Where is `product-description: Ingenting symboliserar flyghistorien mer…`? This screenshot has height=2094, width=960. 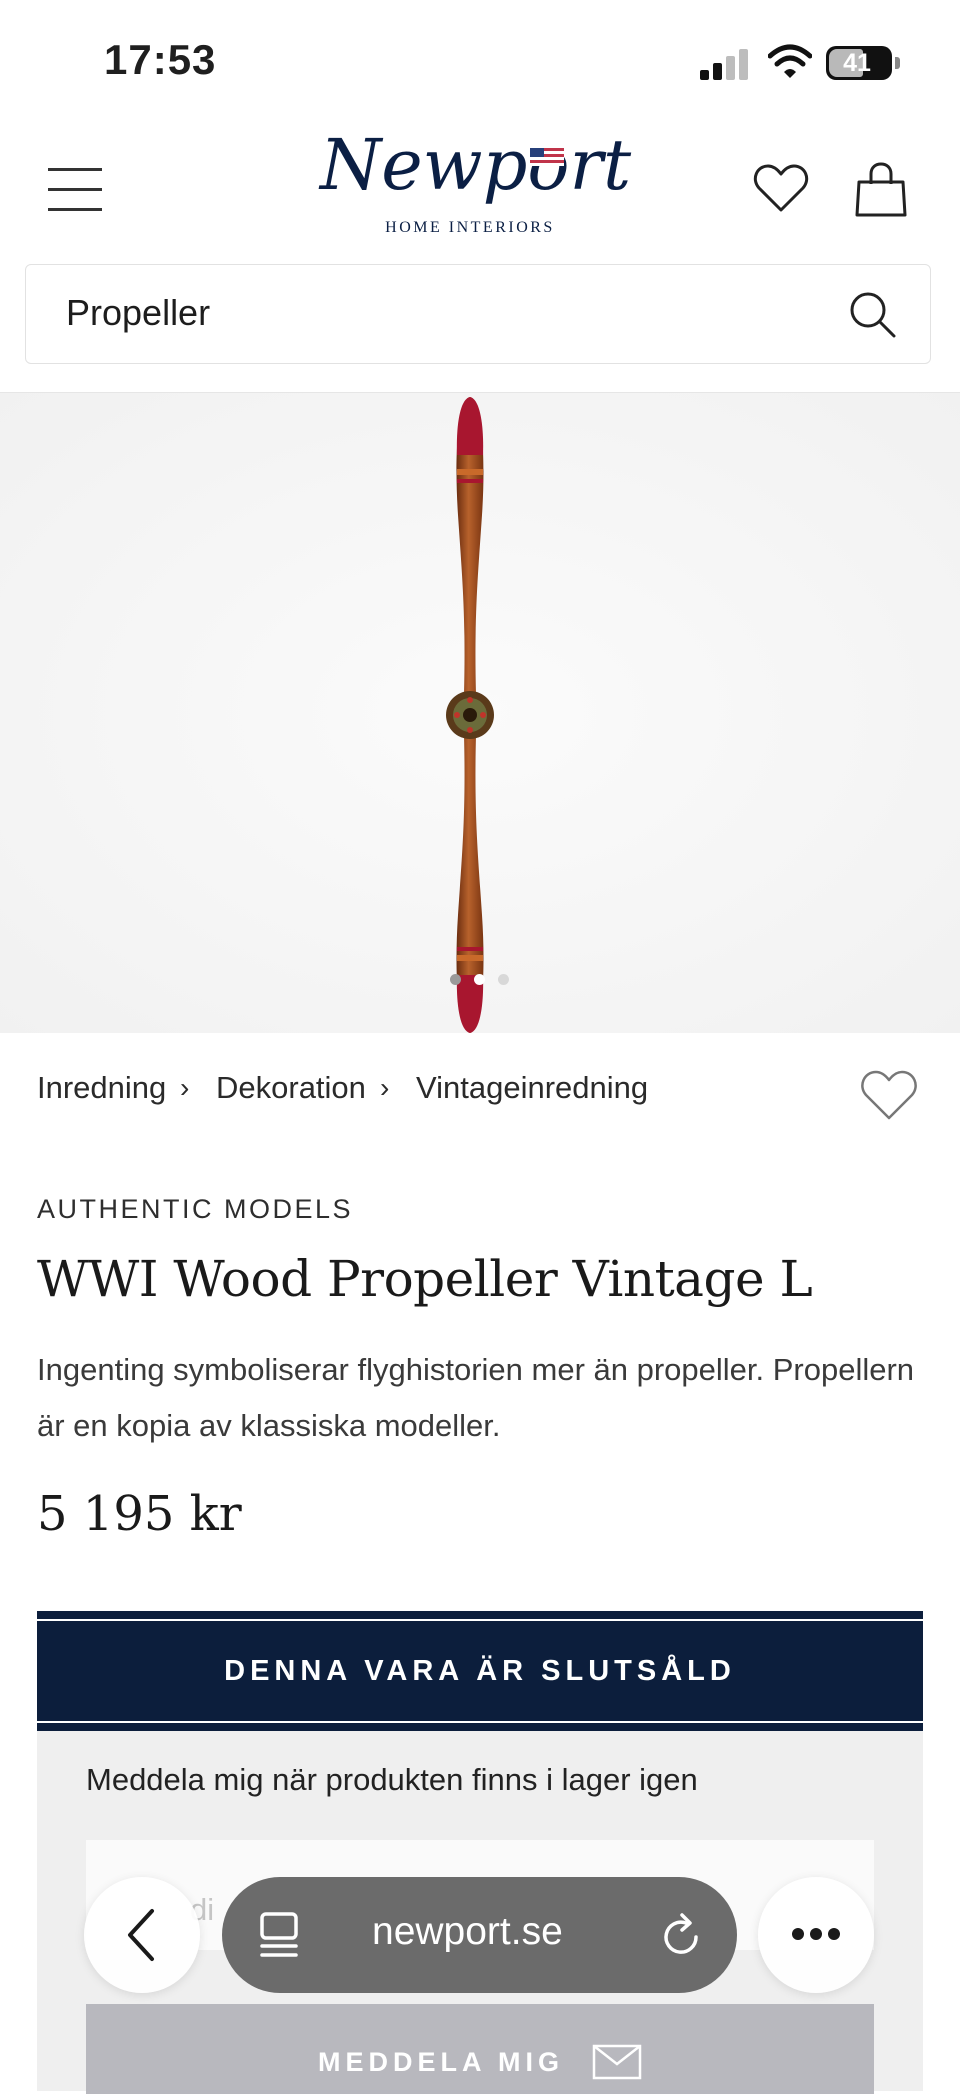
product-description: Ingenting symboliserar flyghistorien mer… is located at coordinates (476, 1397).